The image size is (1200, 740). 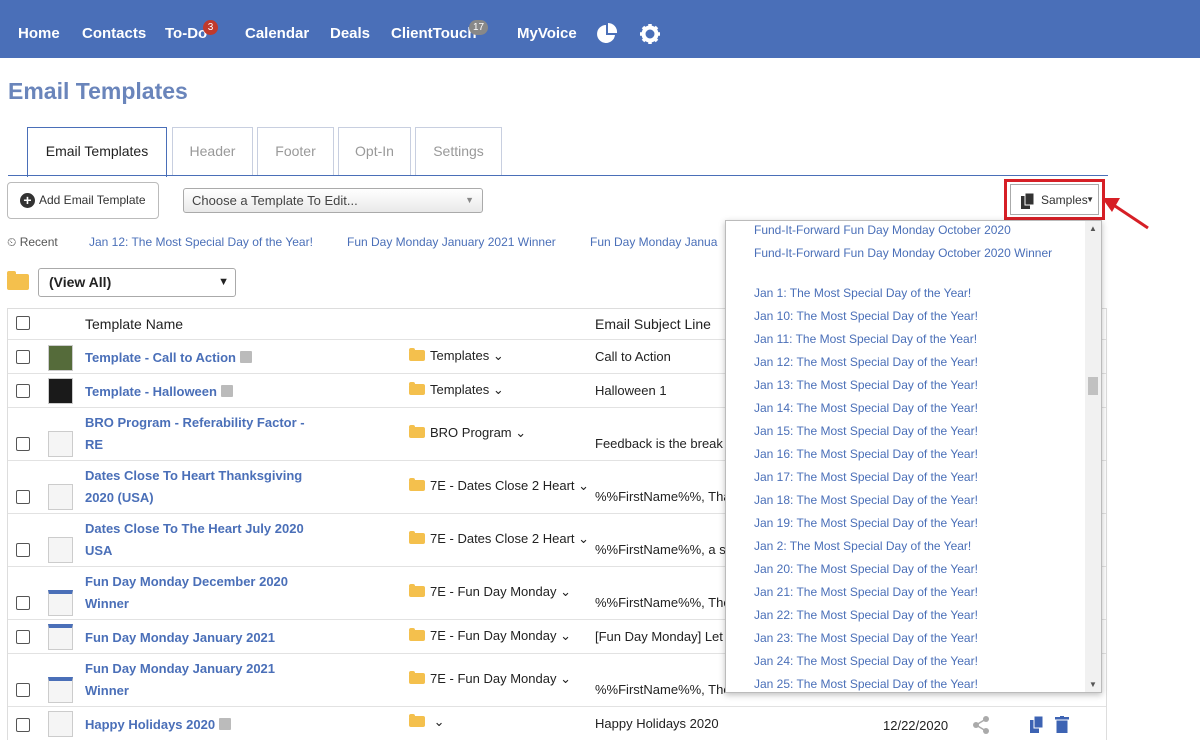 I want to click on template-subject: %%FirstName%%, Tha, so click(x=660, y=496).